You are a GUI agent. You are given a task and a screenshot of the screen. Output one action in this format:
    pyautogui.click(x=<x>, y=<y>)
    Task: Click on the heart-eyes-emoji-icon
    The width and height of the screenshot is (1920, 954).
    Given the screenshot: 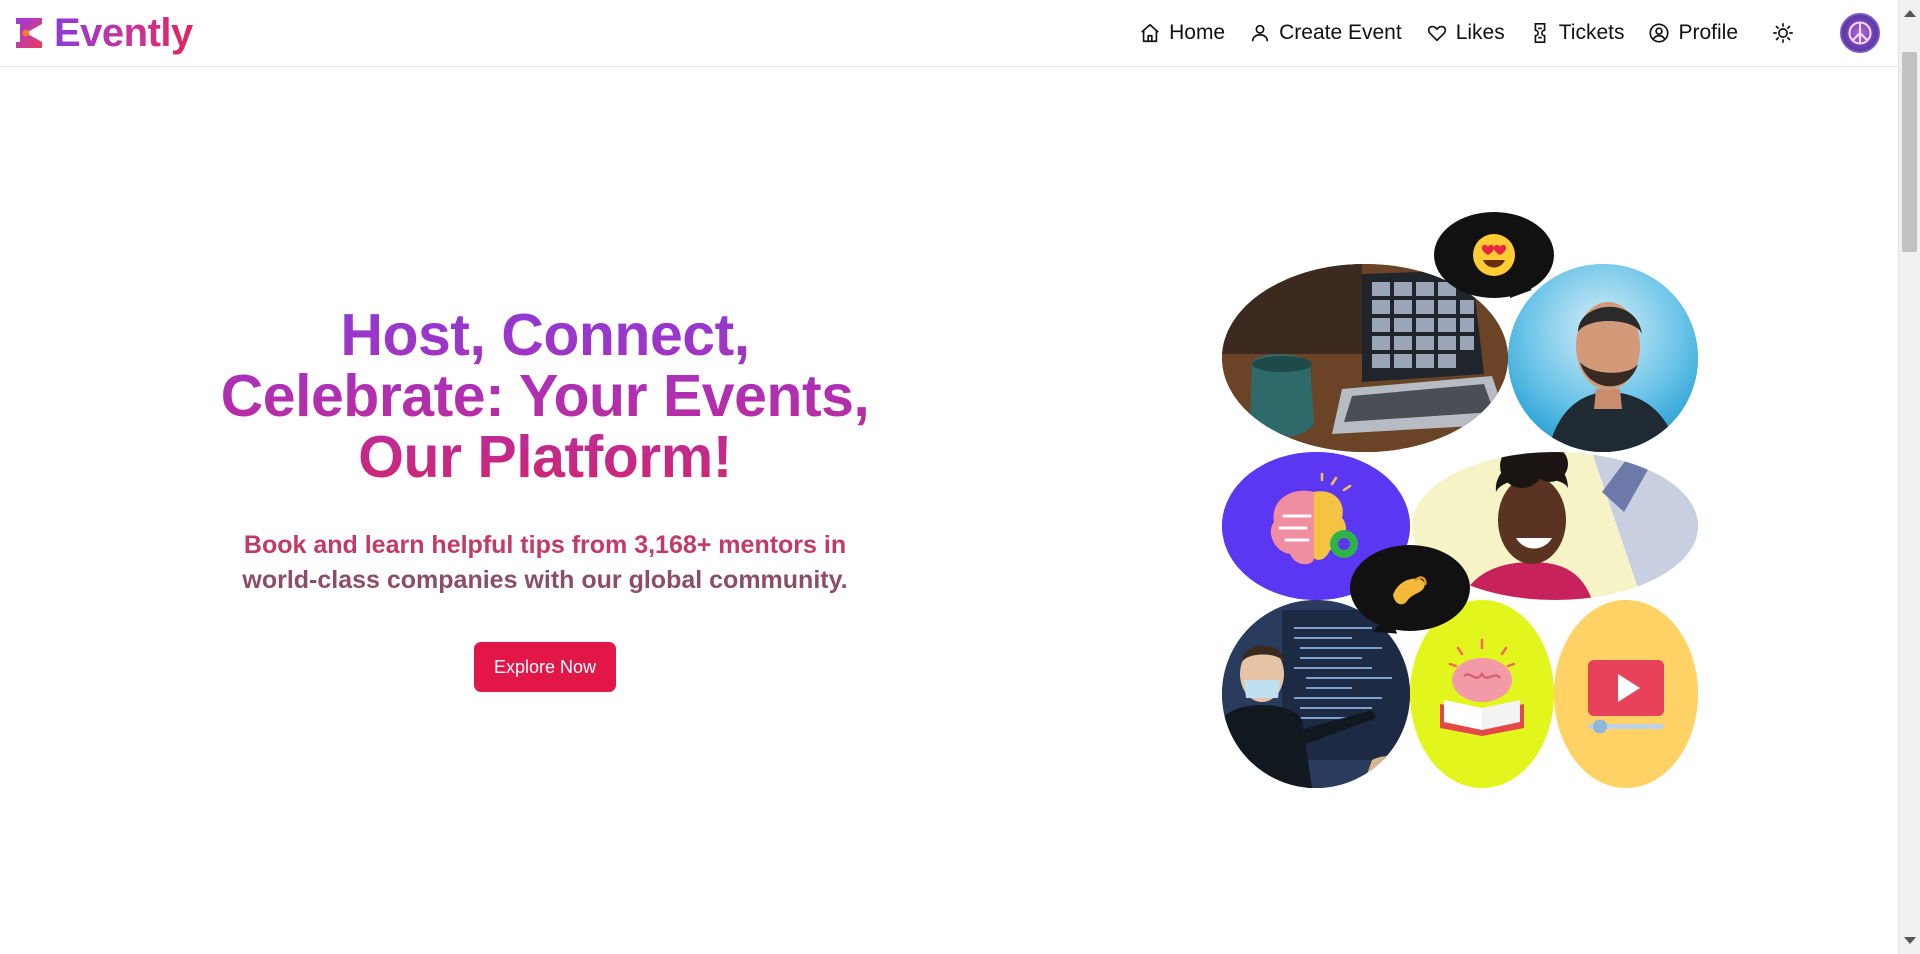 What is the action you would take?
    pyautogui.click(x=1494, y=255)
    